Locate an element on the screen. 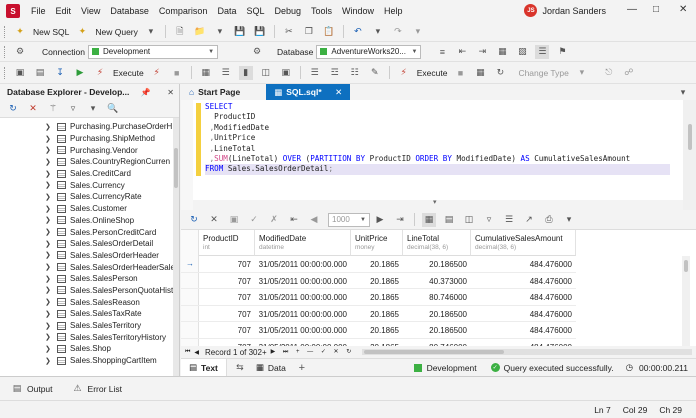 This screenshot has height=418, width=696. tree-item: ❯ Sales.PersonCreditCard is located at coordinates (89, 232).